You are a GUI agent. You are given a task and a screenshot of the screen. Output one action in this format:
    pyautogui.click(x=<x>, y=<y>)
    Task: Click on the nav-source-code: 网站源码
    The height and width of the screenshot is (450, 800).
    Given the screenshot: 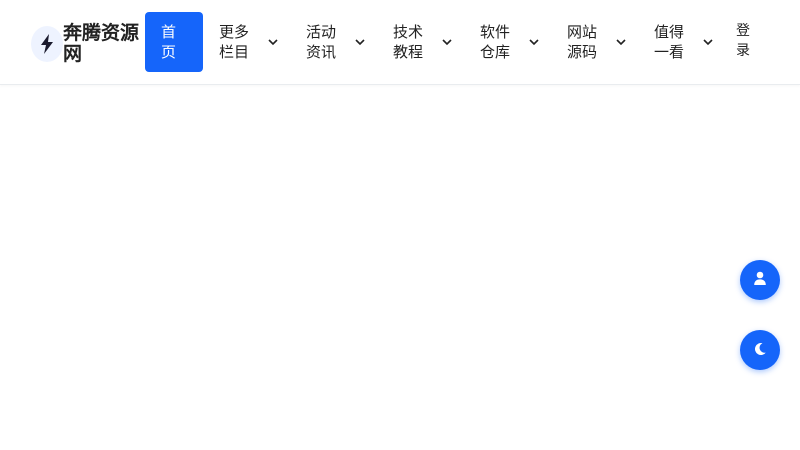 What is the action you would take?
    pyautogui.click(x=597, y=42)
    